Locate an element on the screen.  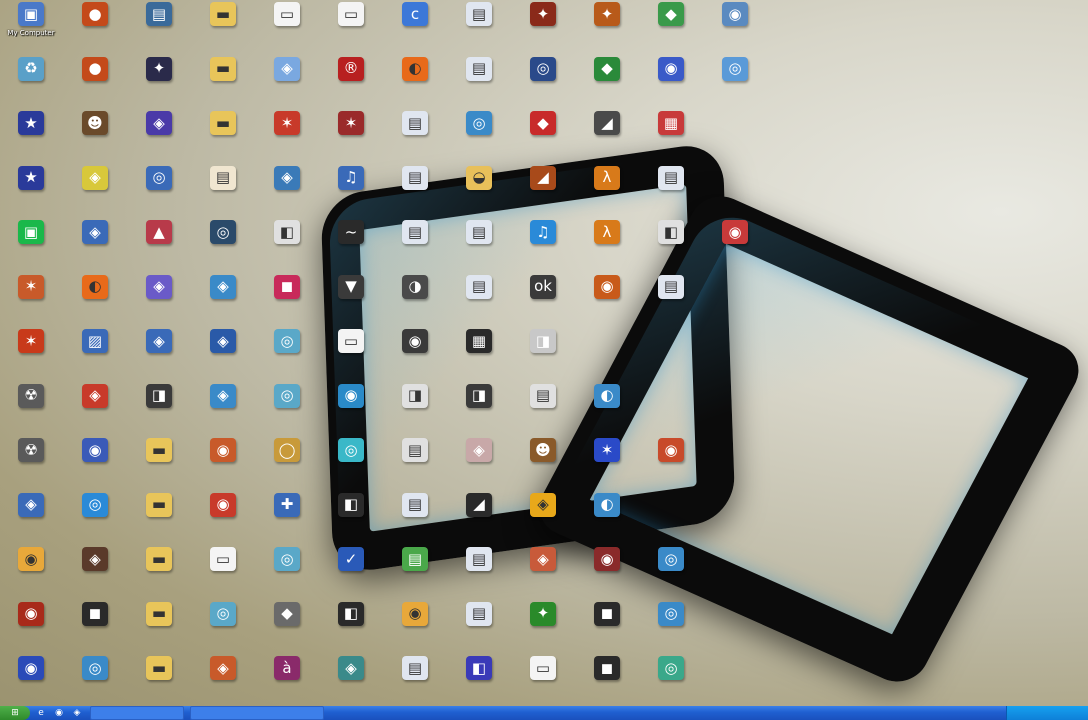
desktop-icon: ◑ is located at coordinates (415, 300).